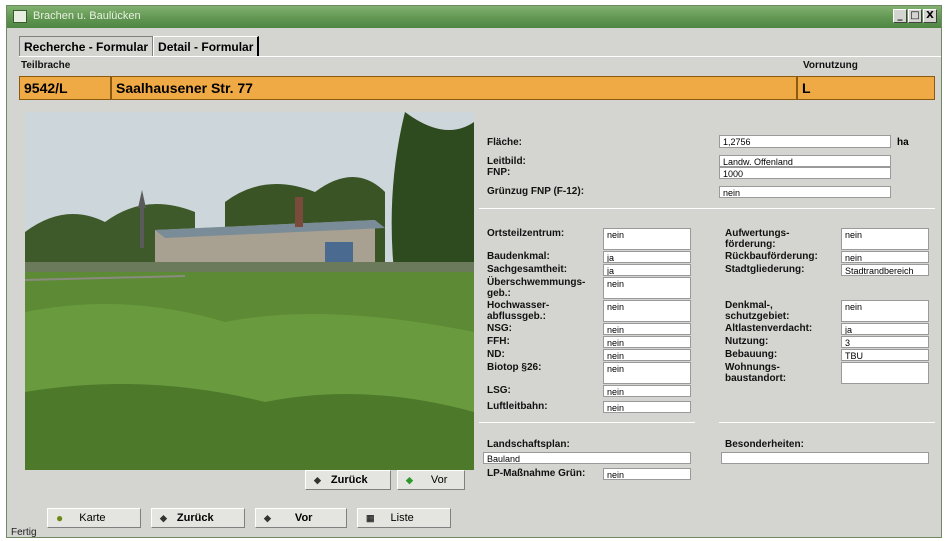 The width and height of the screenshot is (946, 541). I want to click on tab-bar: Recherche - Formular Detail - Formular, so click(139, 46).